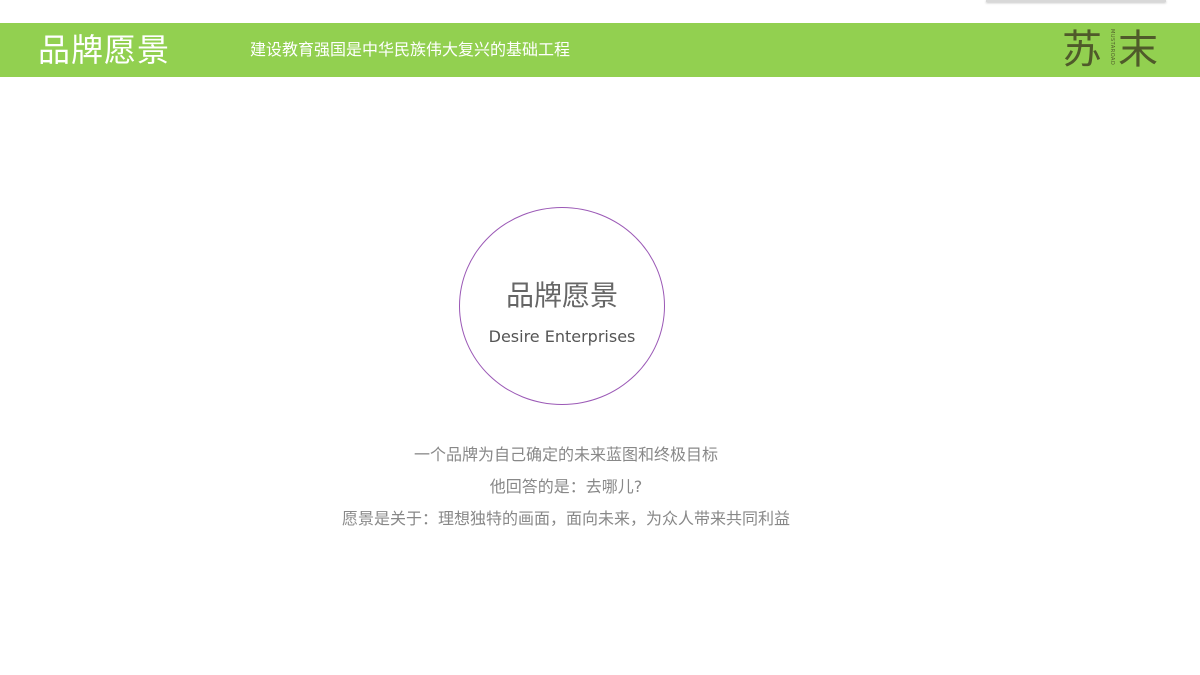 The height and width of the screenshot is (675, 1200). What do you see at coordinates (600, 50) in the screenshot?
I see `header-band` at bounding box center [600, 50].